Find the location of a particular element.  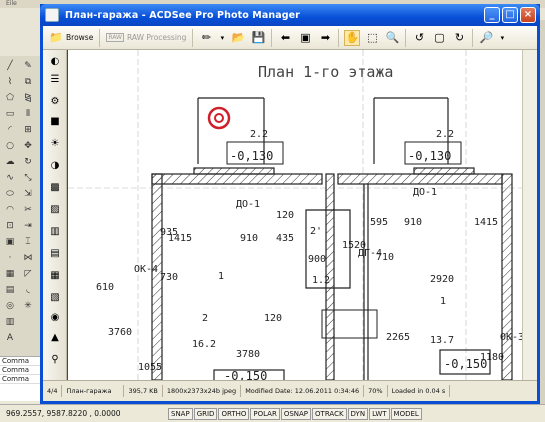

erase-tool-icon: ✎ is located at coordinates (28, 66).